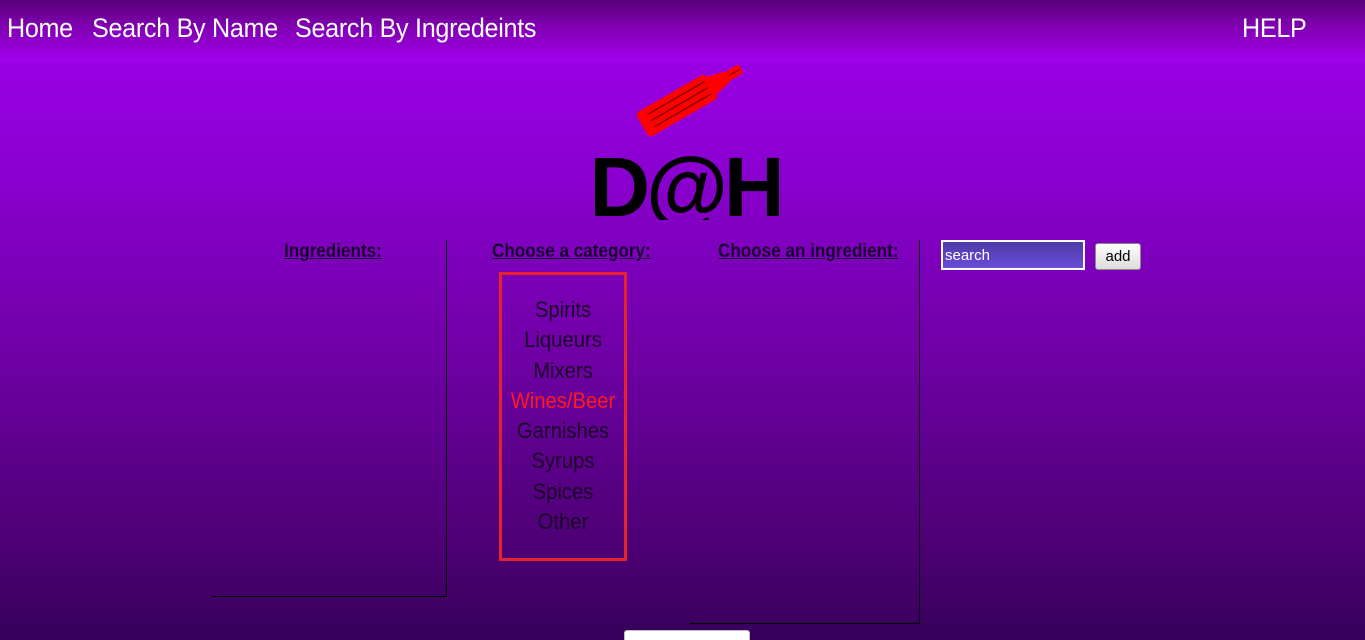 This screenshot has width=1365, height=640. What do you see at coordinates (446, 418) in the screenshot?
I see `ingredients-column-right-border` at bounding box center [446, 418].